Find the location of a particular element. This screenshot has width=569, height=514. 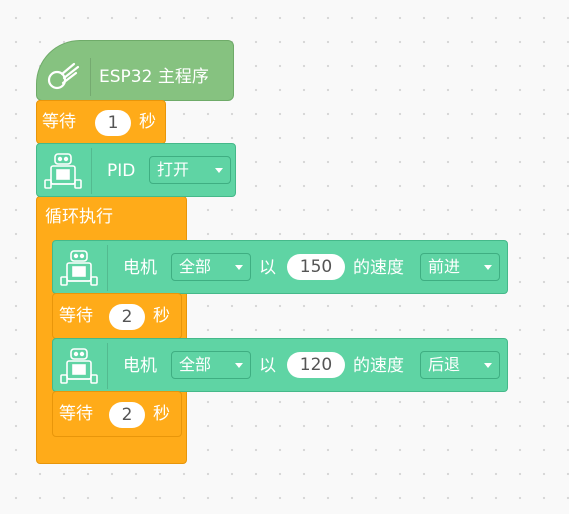

pid-state-value: 打开 is located at coordinates (173, 169).